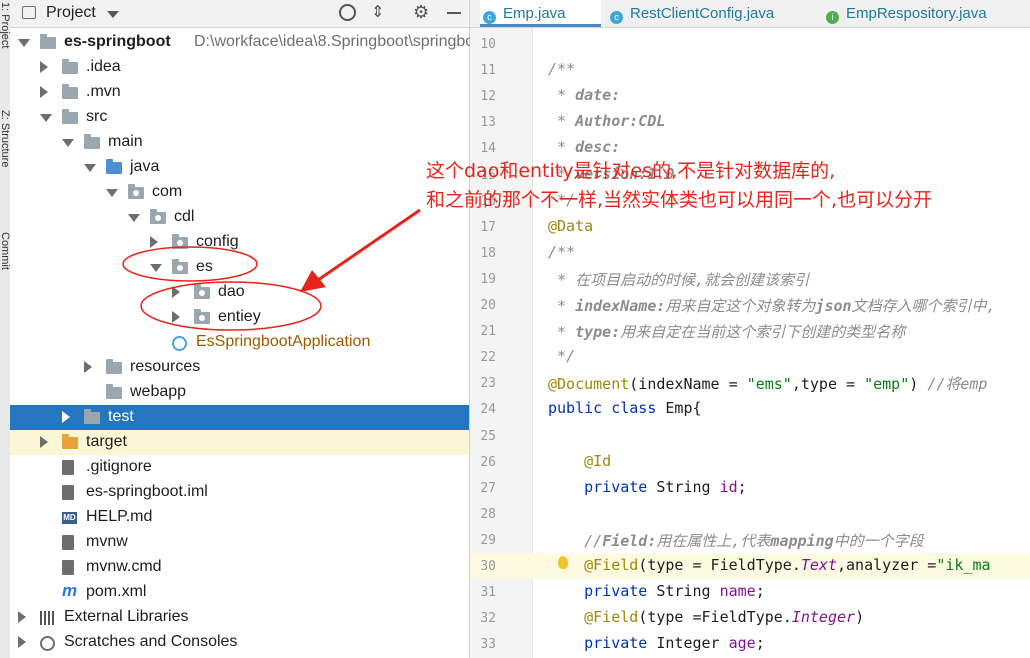 The width and height of the screenshot is (1030, 658). I want to click on tree-node: EsSpringbootApplication, so click(239, 342).